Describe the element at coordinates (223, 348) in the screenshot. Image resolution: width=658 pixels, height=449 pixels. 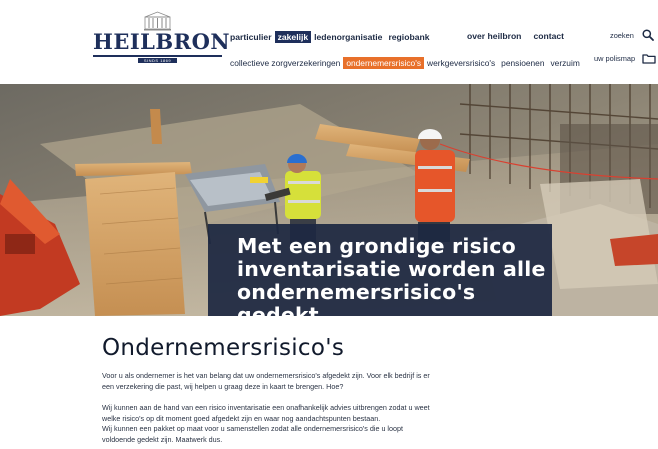
I see `page-title: Ondernemersrisico's` at that location.